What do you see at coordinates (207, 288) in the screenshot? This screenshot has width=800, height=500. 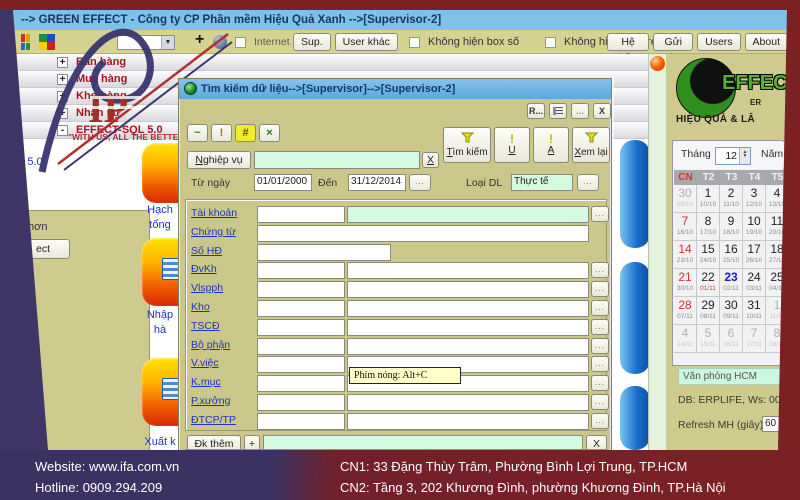 I see `criteria-label-vlspph: Vlspph` at bounding box center [207, 288].